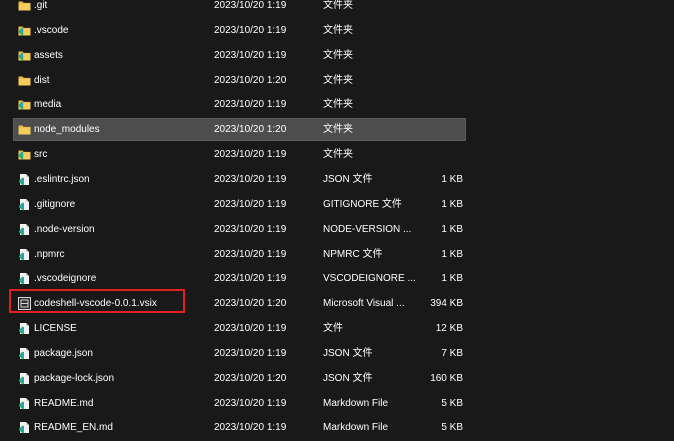  What do you see at coordinates (41, 5) in the screenshot?
I see `file-name: .git` at bounding box center [41, 5].